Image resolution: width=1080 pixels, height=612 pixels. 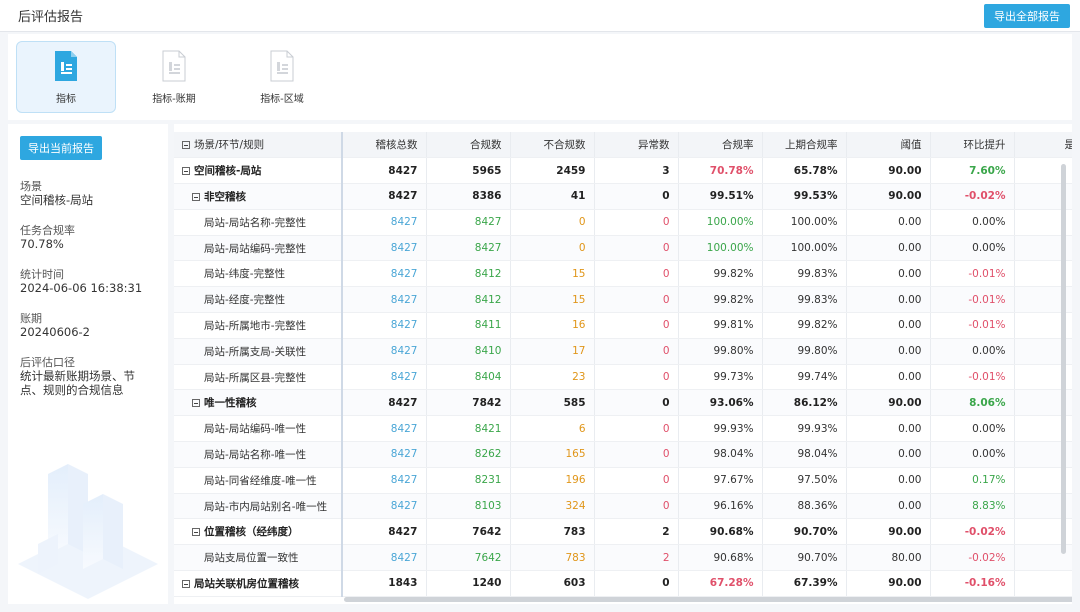 What do you see at coordinates (636, 145) in the screenshot?
I see `col-header-abn: 异常数` at bounding box center [636, 145].